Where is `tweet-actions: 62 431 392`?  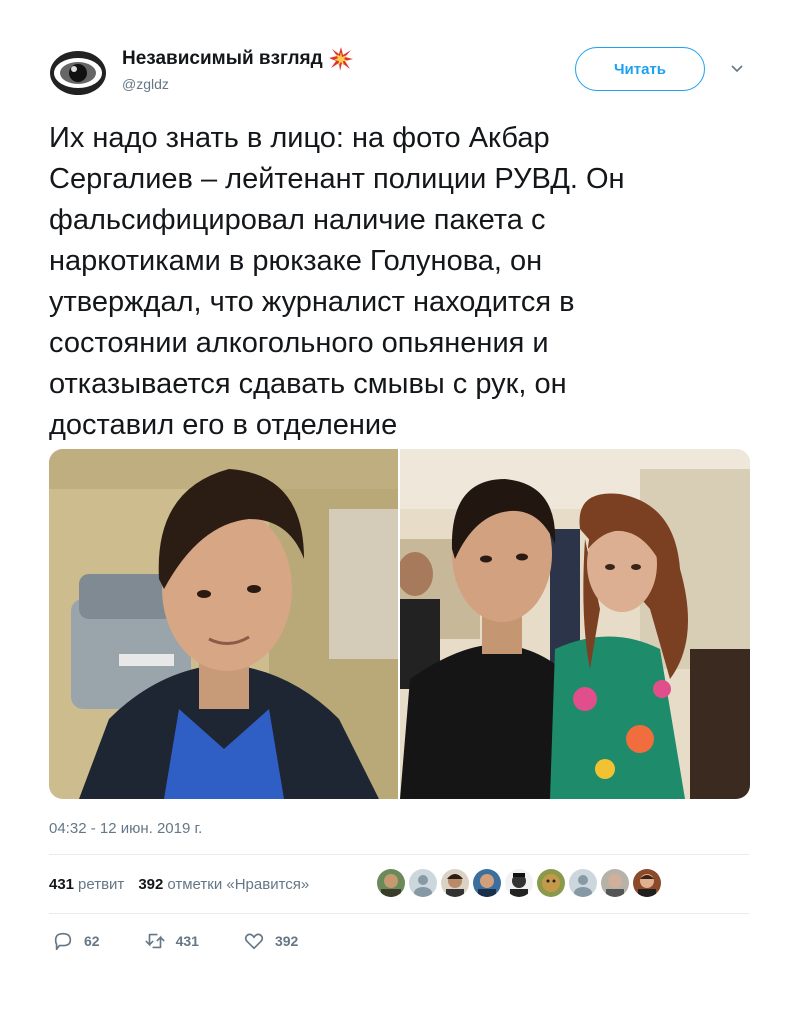 tweet-actions: 62 431 392 is located at coordinates (197, 941).